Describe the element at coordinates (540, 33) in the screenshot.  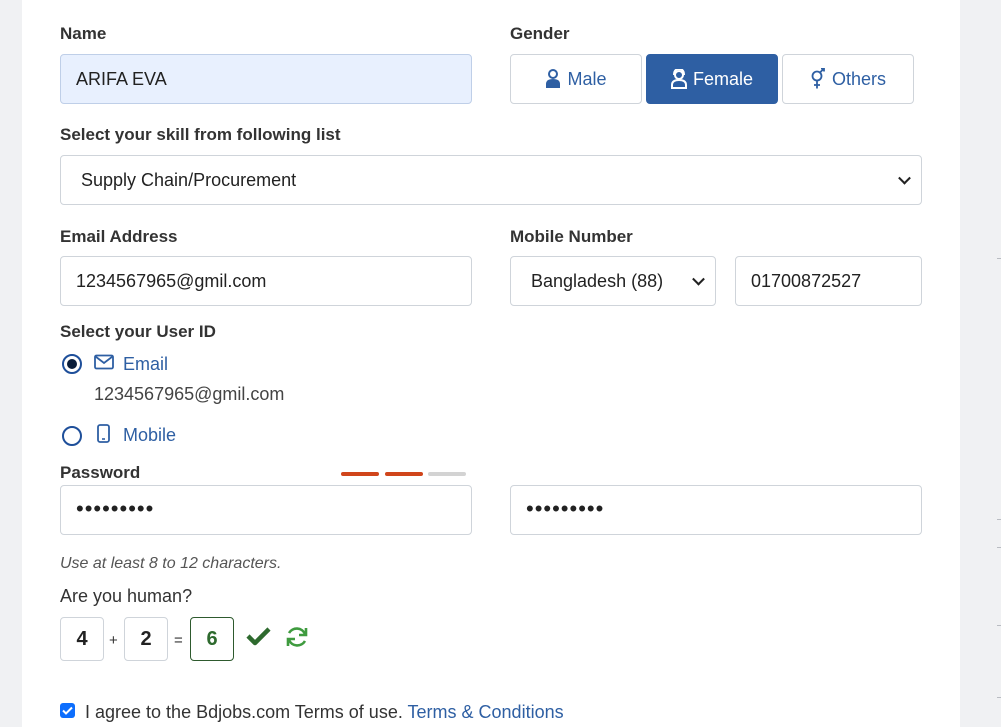
I see `gender-label: Gender` at that location.